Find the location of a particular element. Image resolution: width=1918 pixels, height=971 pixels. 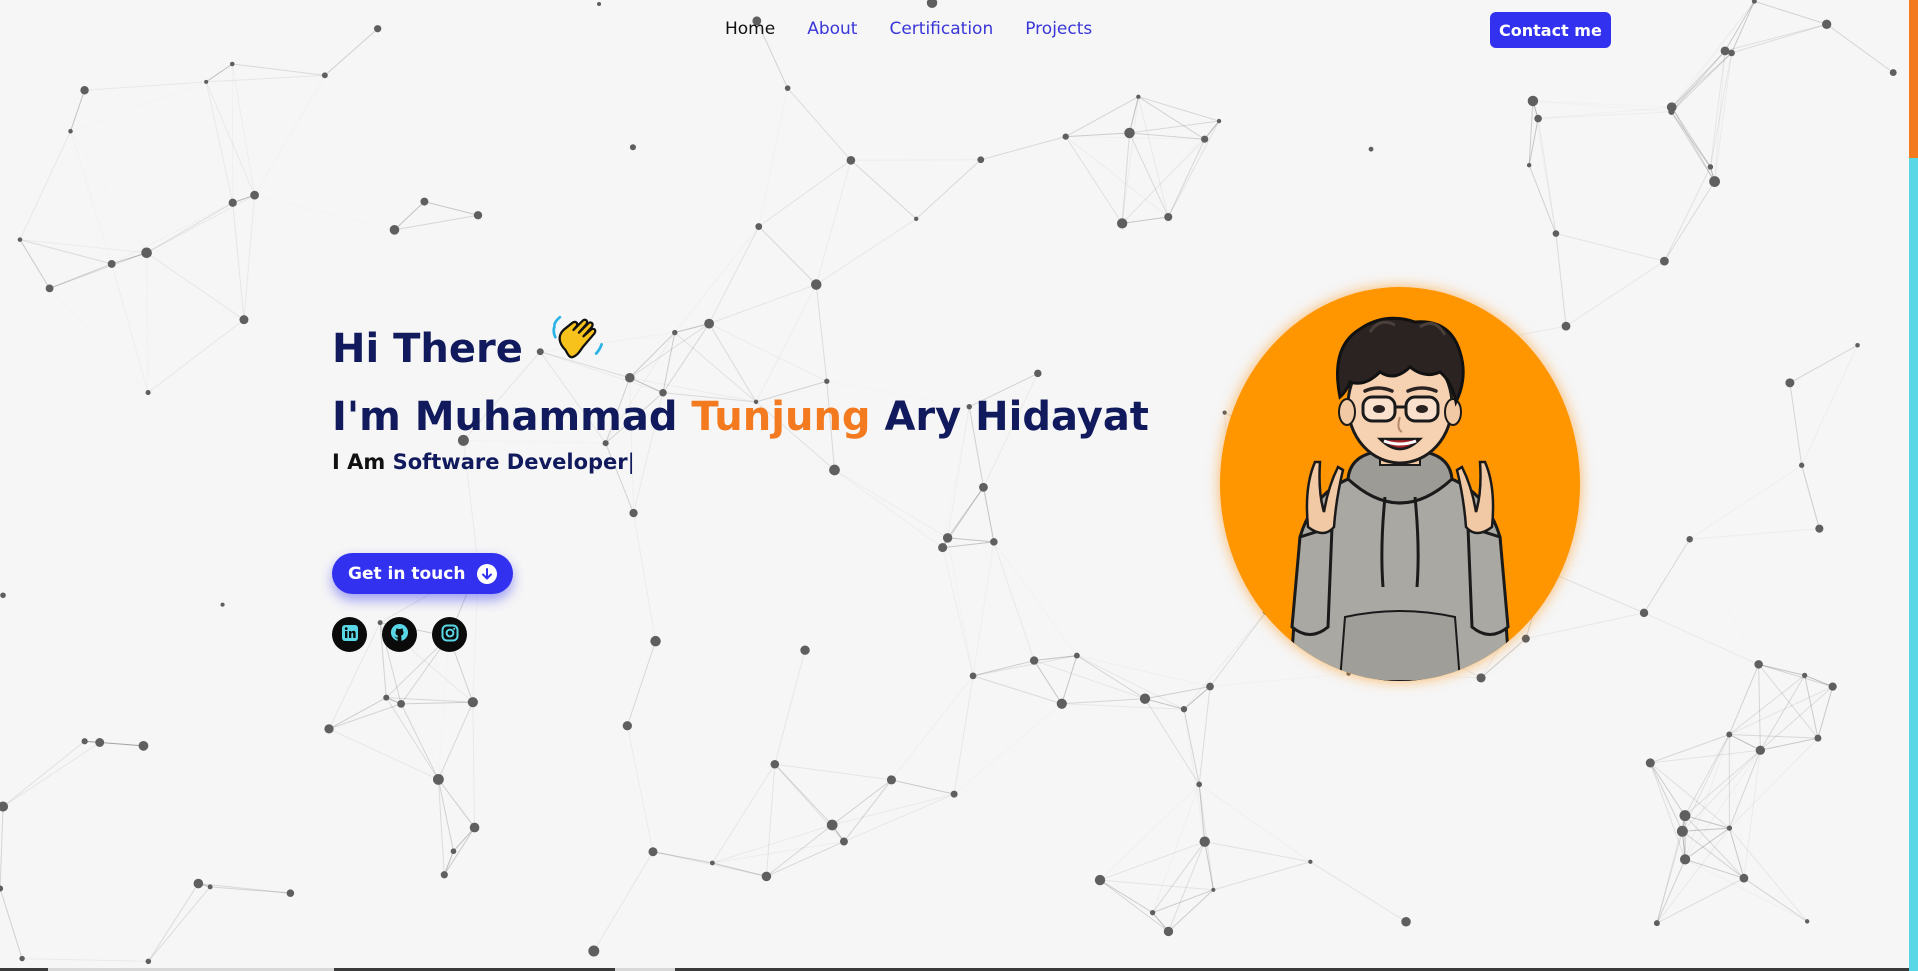

get-in-touch-button: Get in touch is located at coordinates (423, 573).